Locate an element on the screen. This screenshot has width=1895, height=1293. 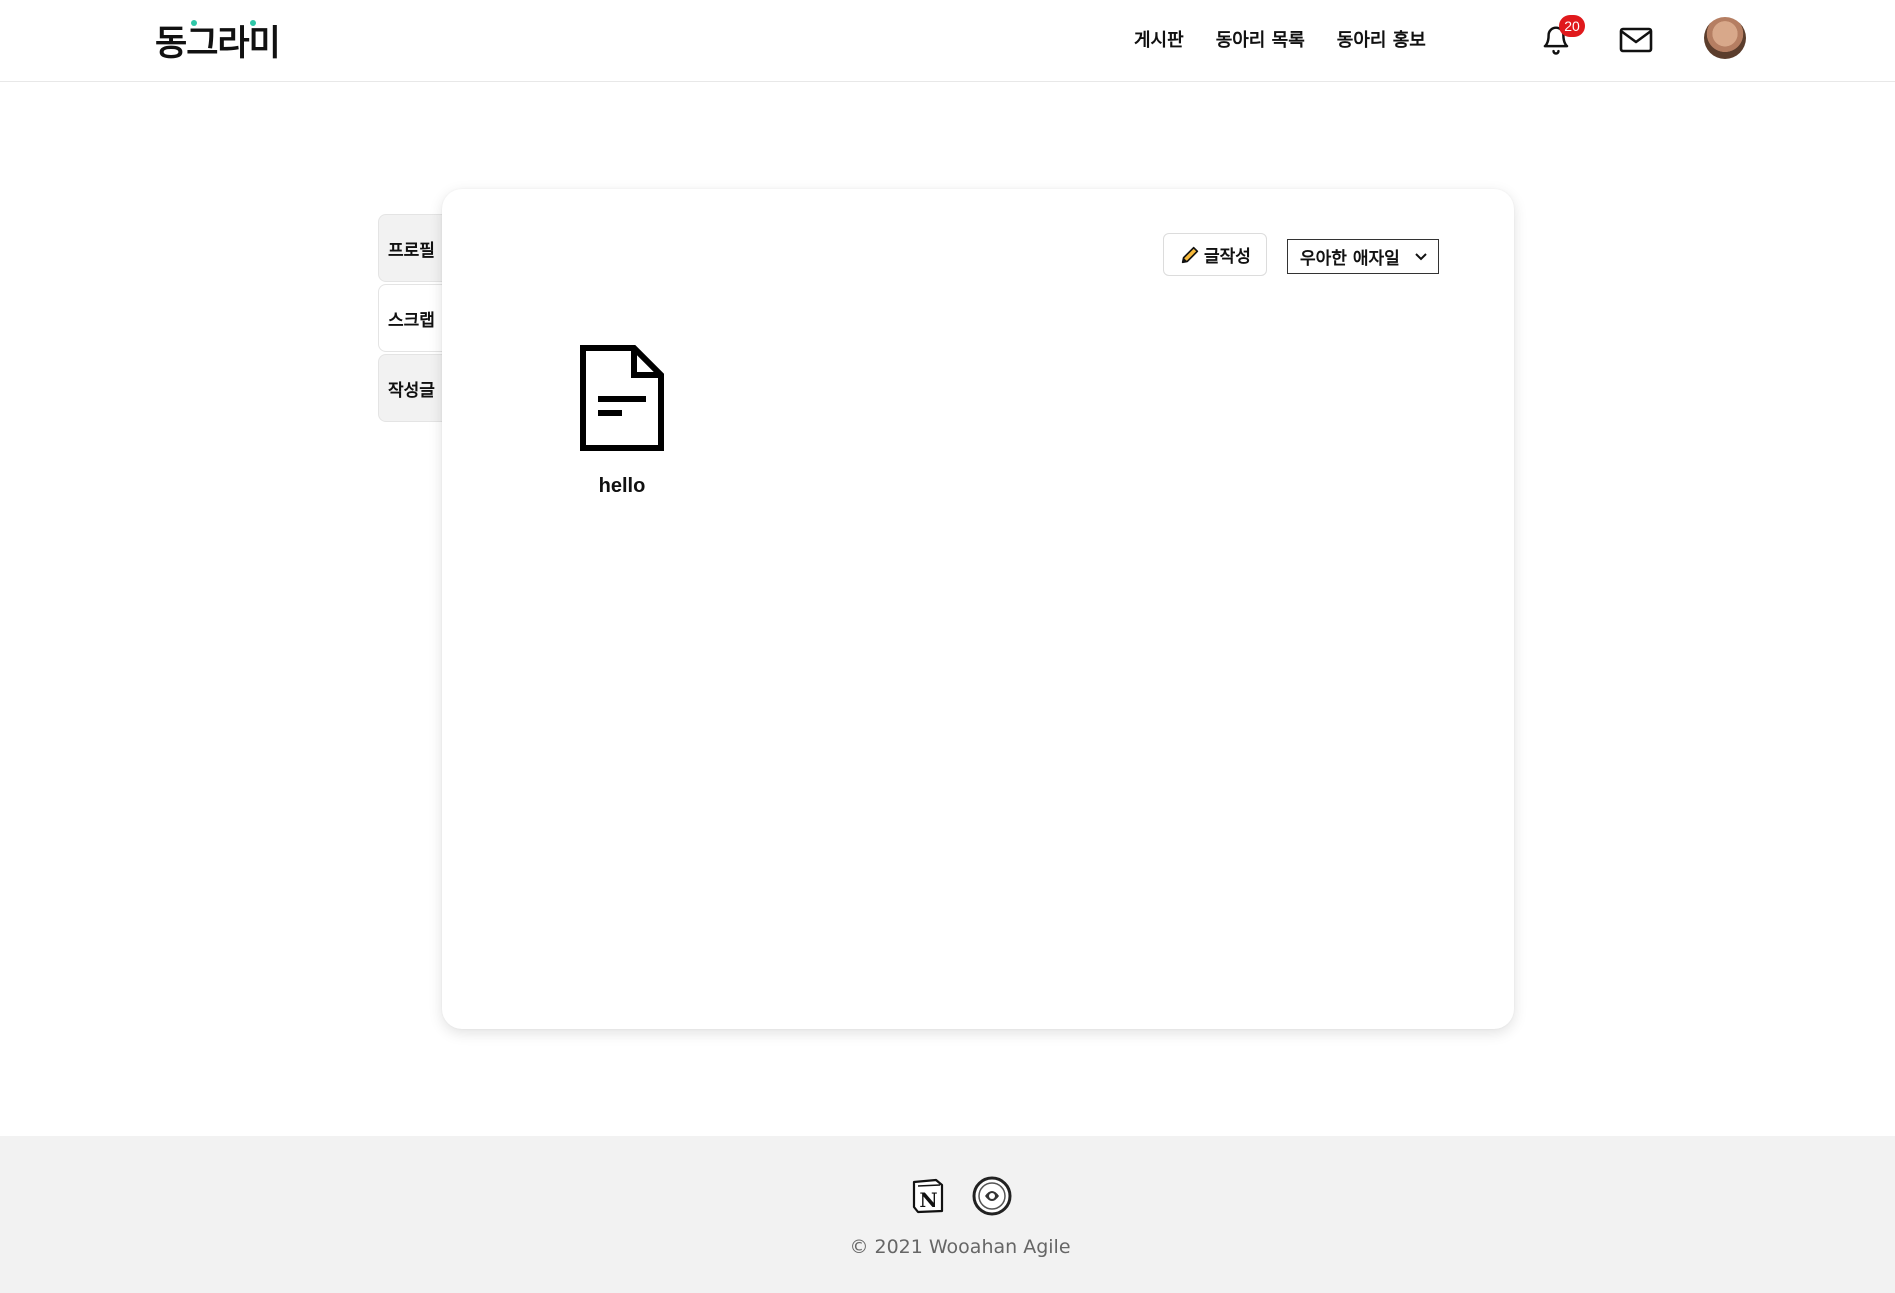
user-avatar is located at coordinates (1725, 38).